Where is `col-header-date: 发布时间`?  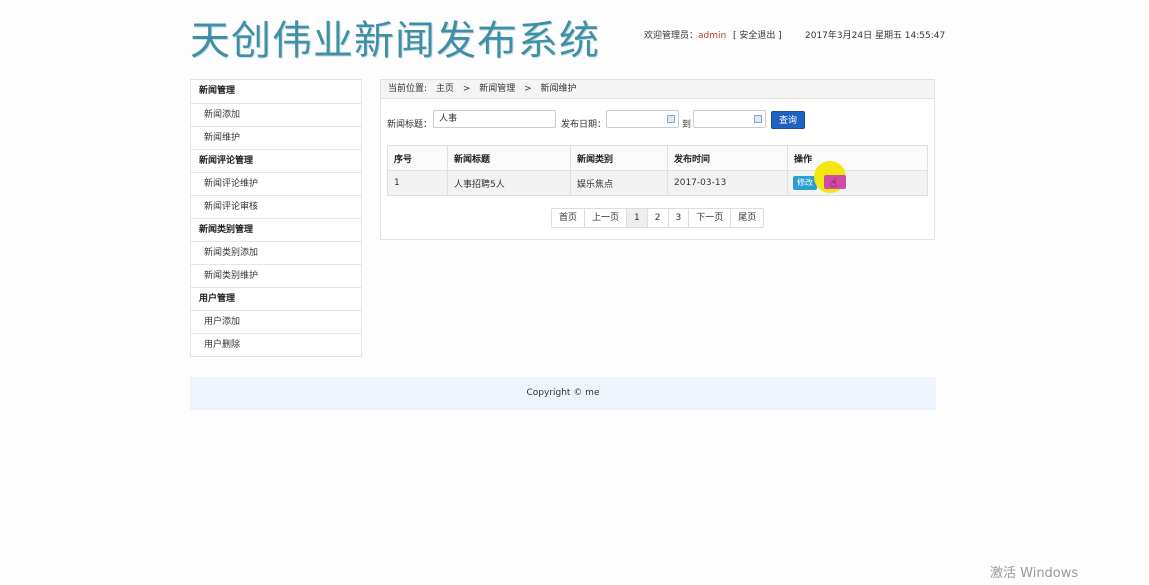 col-header-date: 发布时间 is located at coordinates (727, 158).